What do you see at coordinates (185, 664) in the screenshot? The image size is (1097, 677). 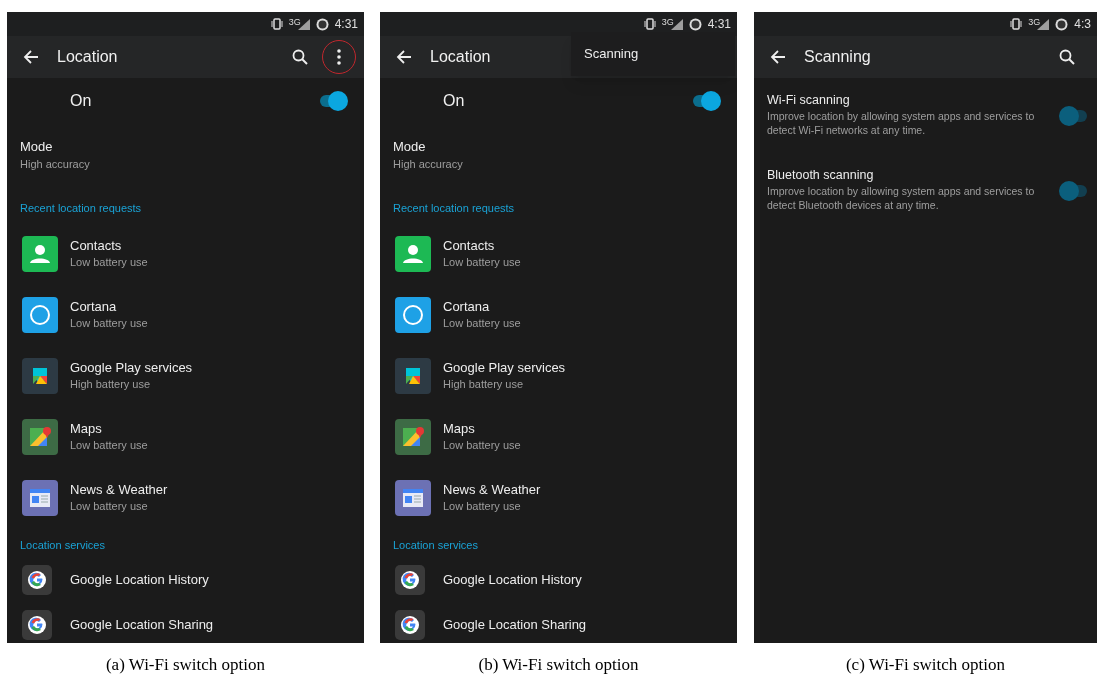 I see `figure-caption: (a) Wi-Fi switch option` at bounding box center [185, 664].